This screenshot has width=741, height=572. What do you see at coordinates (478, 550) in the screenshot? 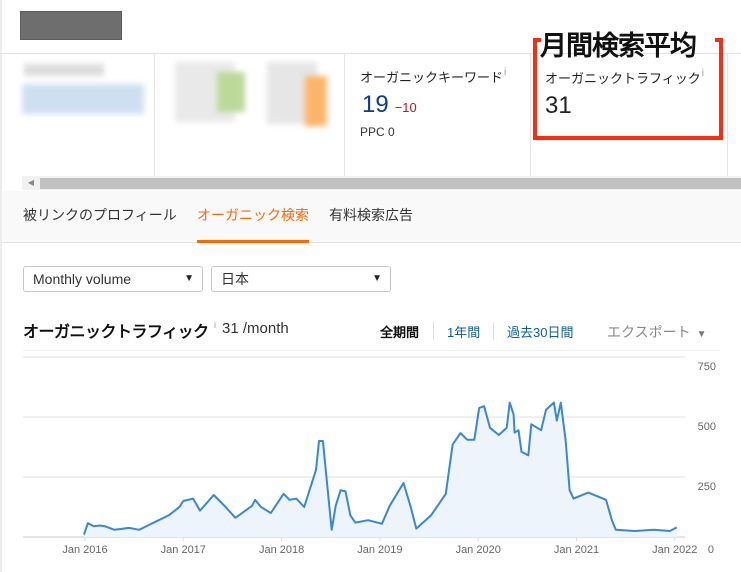
I see `x-tick-label: Jan 2020` at bounding box center [478, 550].